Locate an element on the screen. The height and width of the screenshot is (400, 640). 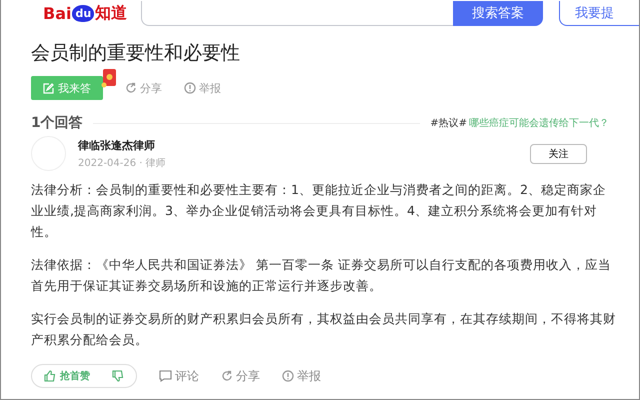
hot-topic-tag: #热议# is located at coordinates (448, 123).